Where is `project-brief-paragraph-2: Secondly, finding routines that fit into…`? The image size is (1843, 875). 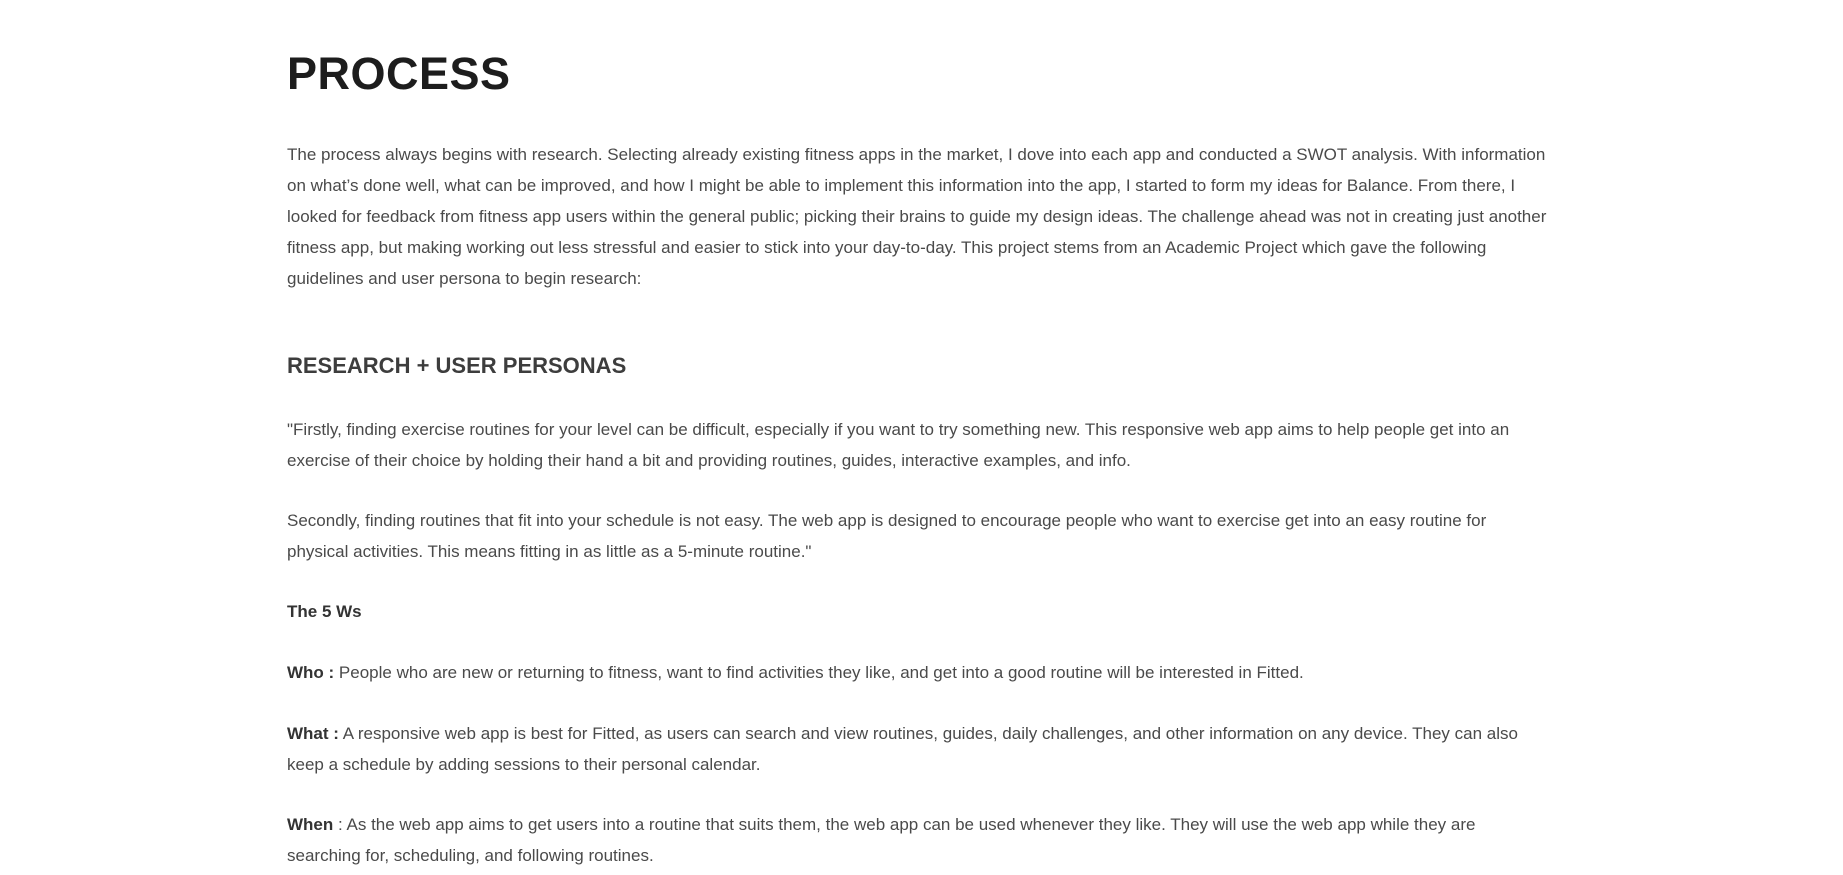
project-brief-paragraph-2: Secondly, finding routines that fit into… is located at coordinates (887, 536).